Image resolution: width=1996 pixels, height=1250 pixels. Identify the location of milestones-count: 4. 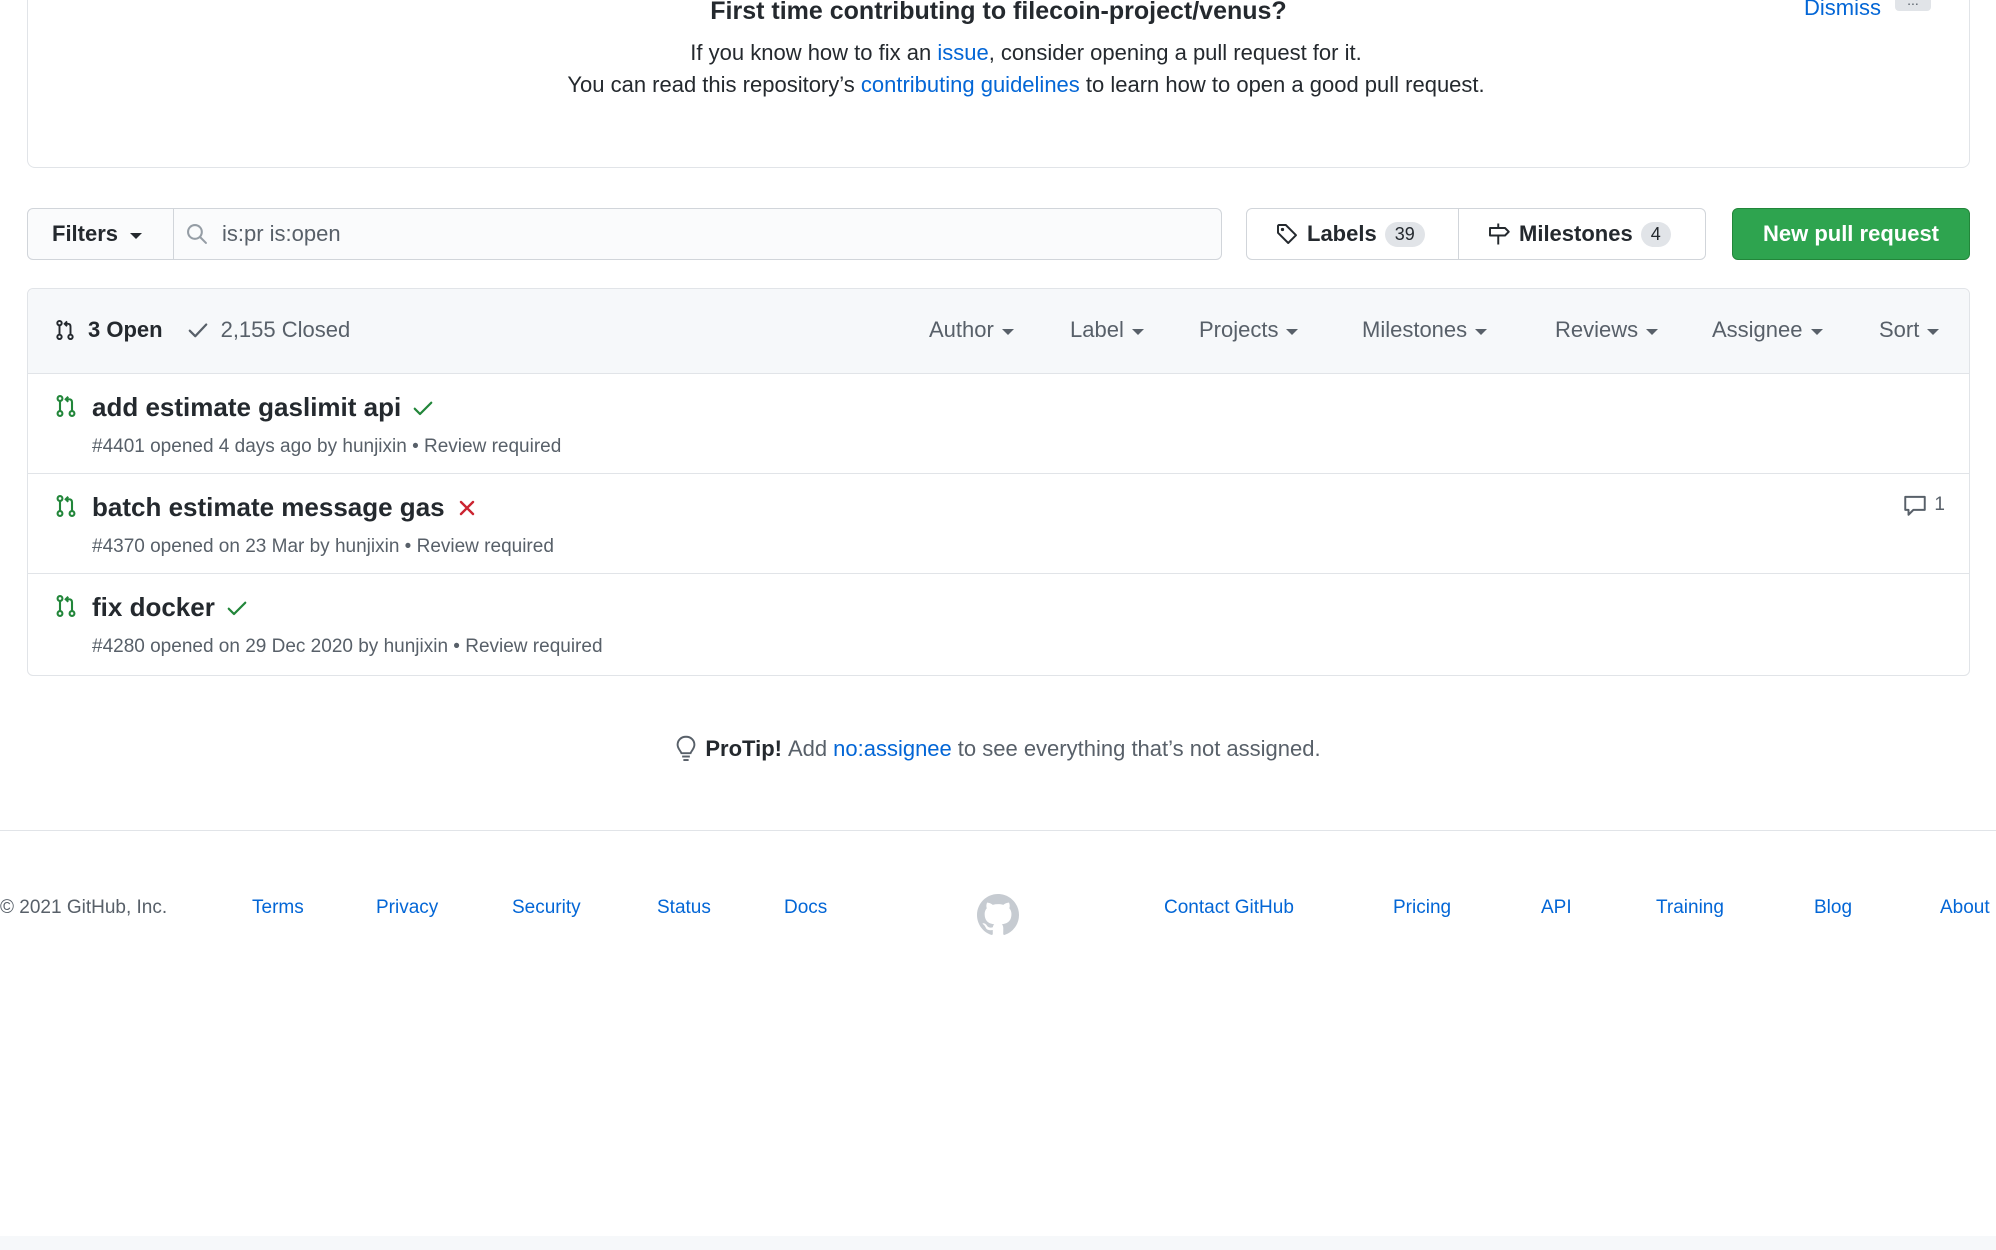
(1655, 234).